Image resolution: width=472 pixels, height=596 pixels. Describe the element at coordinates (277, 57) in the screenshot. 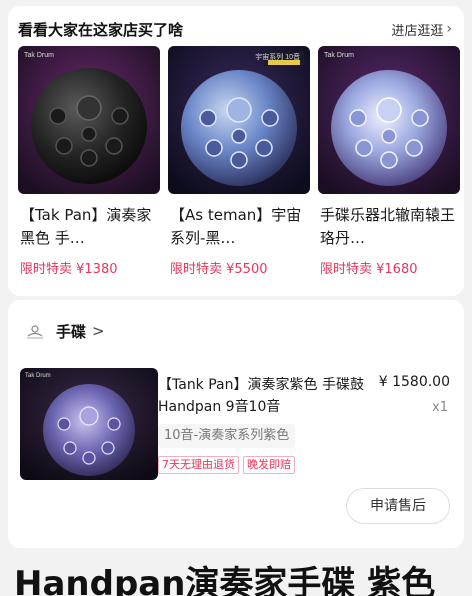

I see `product-image-tag: 宇宙系列 10音` at that location.